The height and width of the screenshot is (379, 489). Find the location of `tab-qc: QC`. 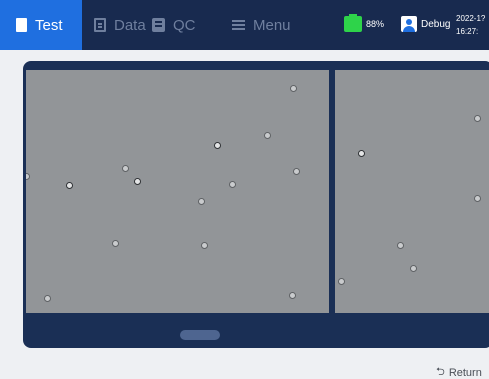

tab-qc: QC is located at coordinates (174, 25).